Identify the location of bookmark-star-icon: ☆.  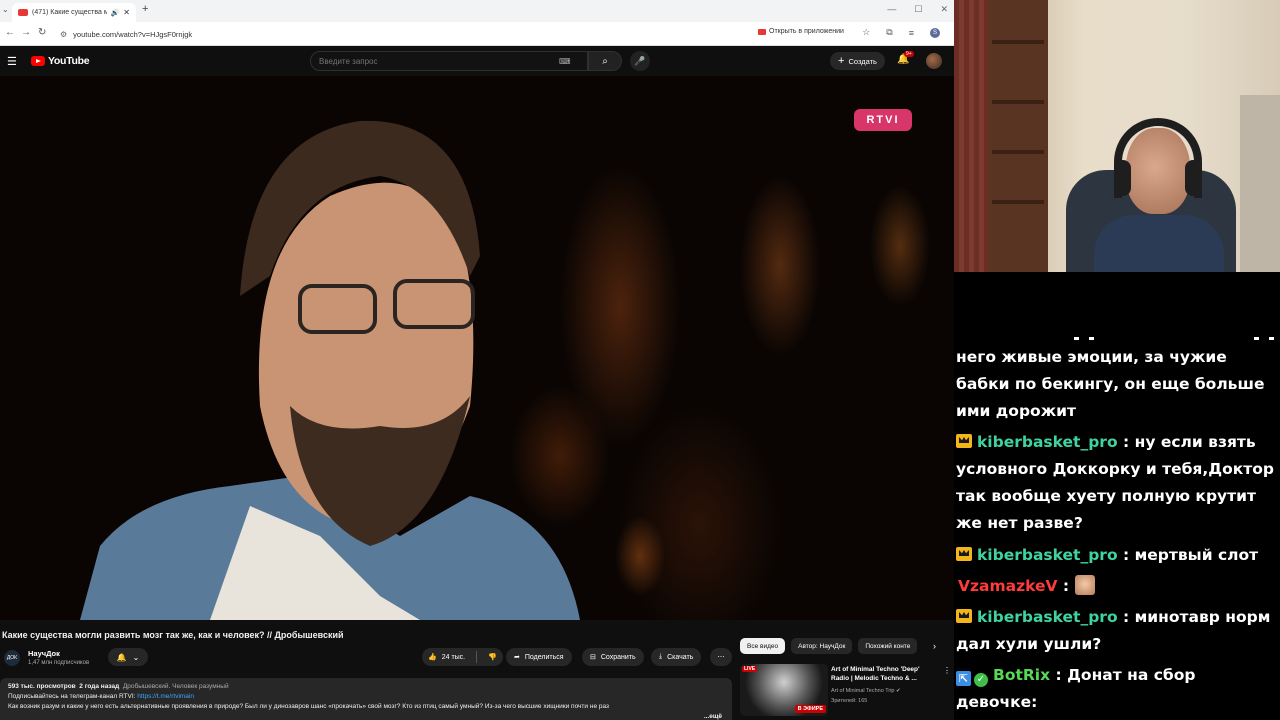
(866, 32).